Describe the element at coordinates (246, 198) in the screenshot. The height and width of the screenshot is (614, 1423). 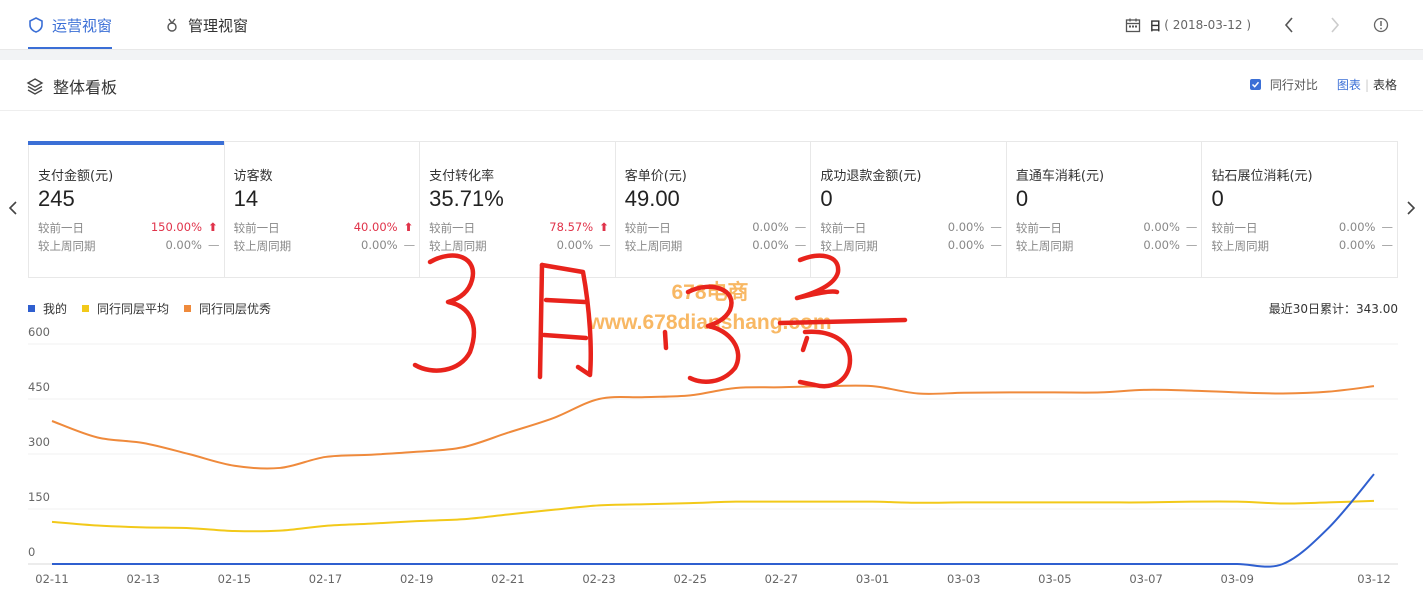
I see `kpi-value: 14` at that location.